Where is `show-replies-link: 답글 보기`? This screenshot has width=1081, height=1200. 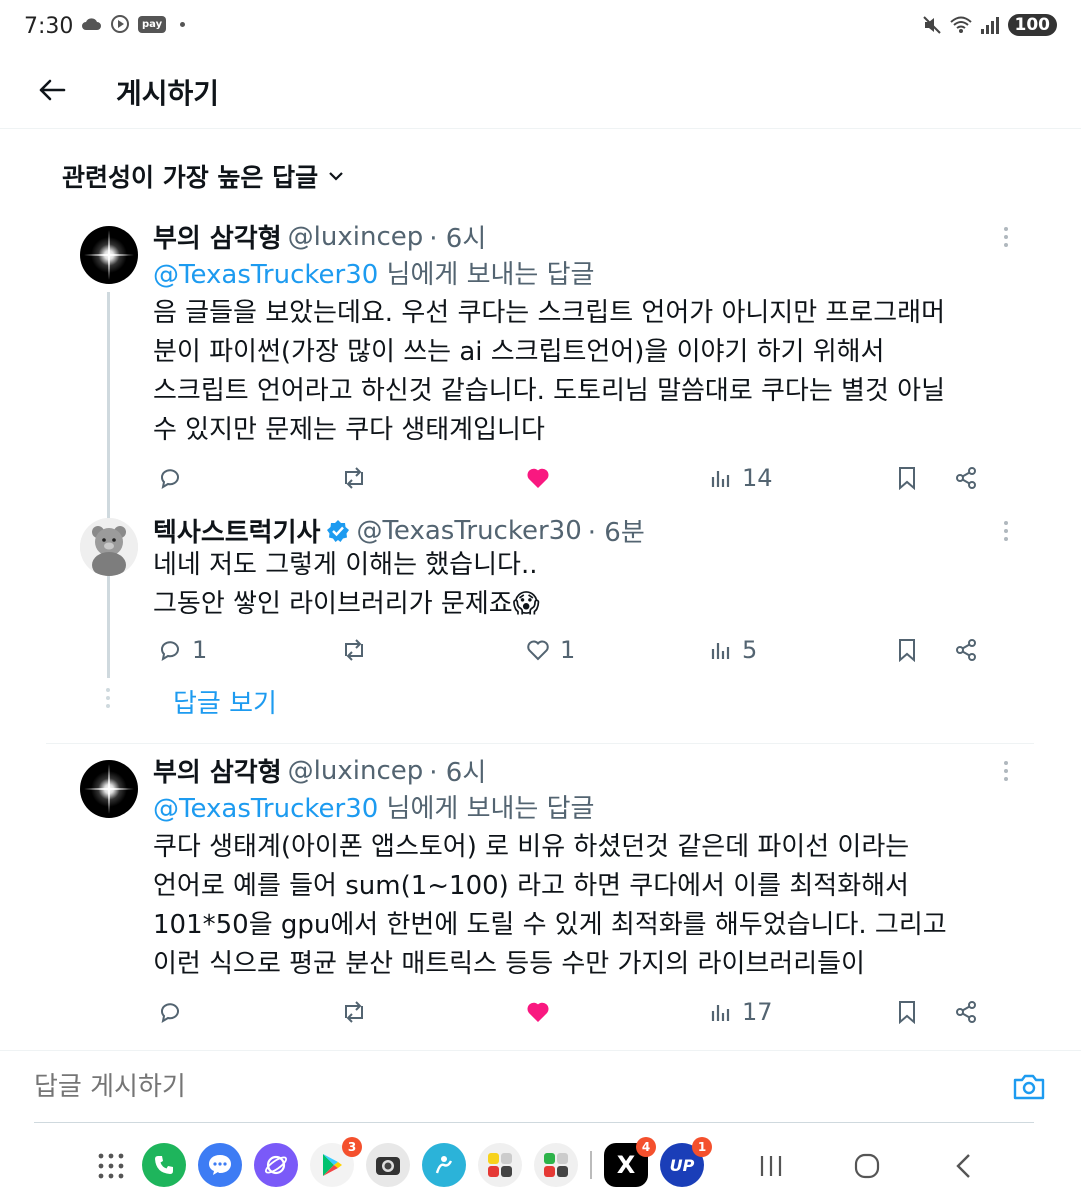 show-replies-link: 답글 보기 is located at coordinates (225, 701).